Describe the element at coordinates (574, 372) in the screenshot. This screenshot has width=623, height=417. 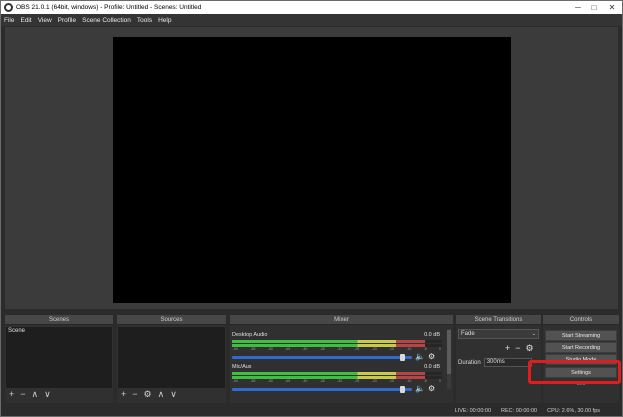
I see `highlight-box` at that location.